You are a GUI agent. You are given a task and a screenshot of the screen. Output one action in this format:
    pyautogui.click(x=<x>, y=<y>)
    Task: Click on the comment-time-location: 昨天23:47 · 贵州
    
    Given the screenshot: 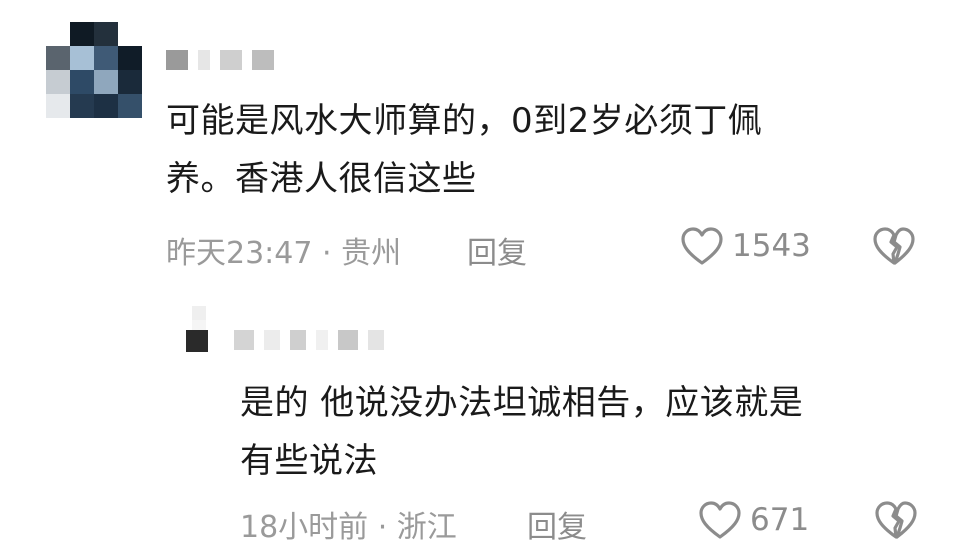 What is the action you would take?
    pyautogui.click(x=284, y=253)
    